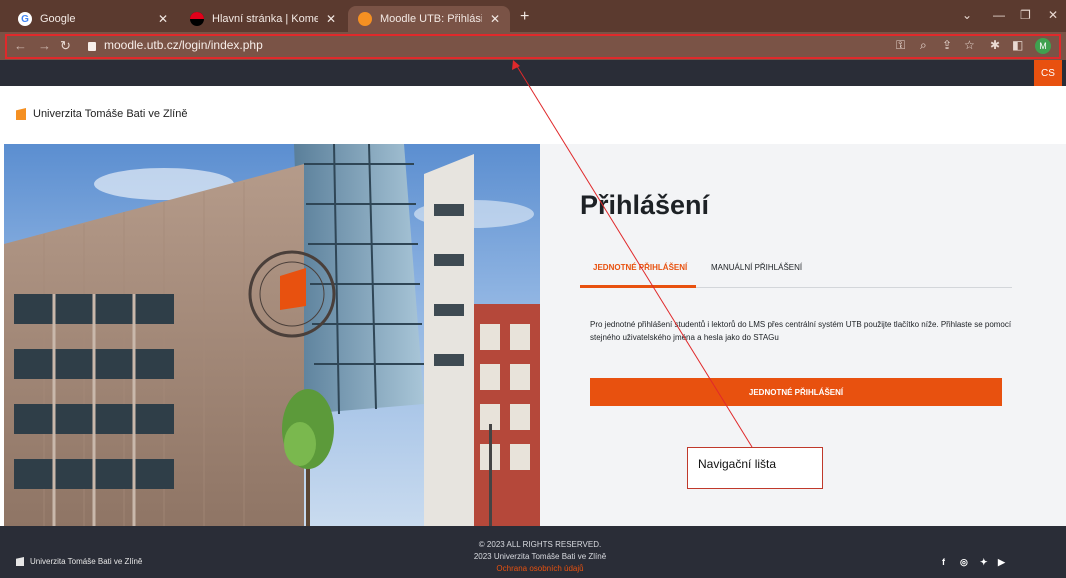 The width and height of the screenshot is (1066, 578). I want to click on login-title: Přihlášení, so click(645, 205).